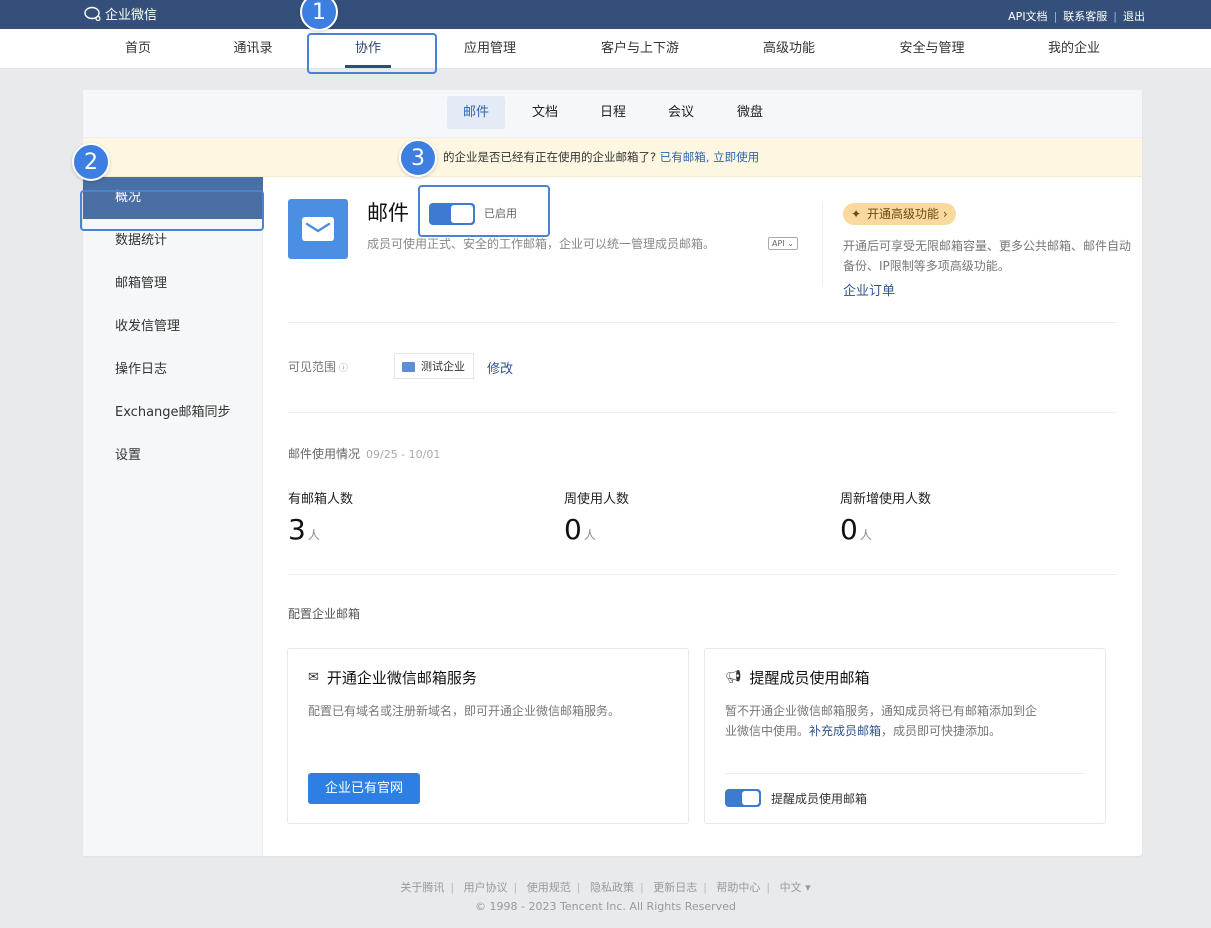  Describe the element at coordinates (738, 887) in the screenshot. I see `footer-link-help: 帮助中心` at that location.